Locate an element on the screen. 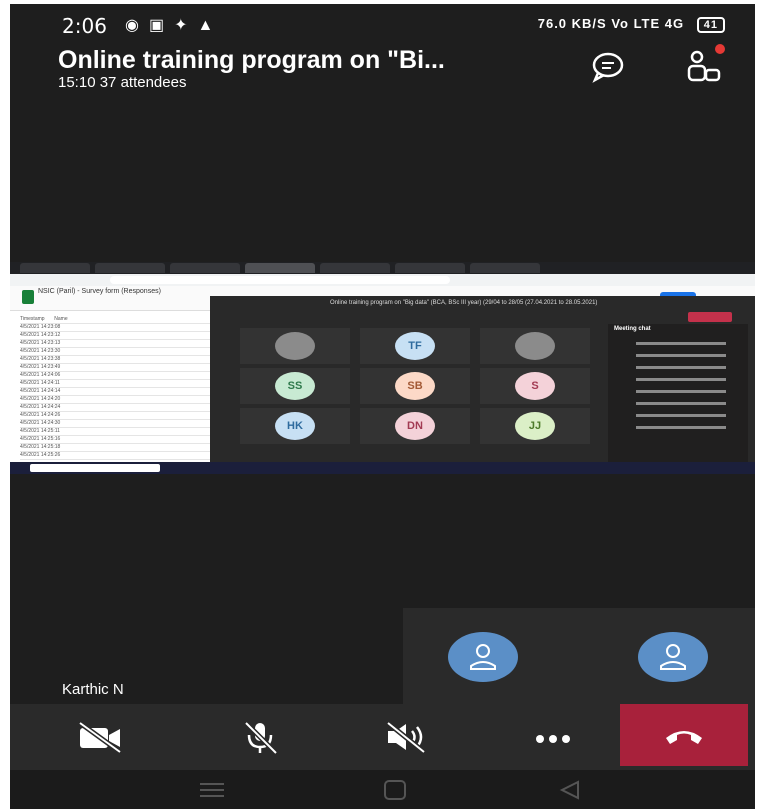  more-icon is located at coordinates (553, 739).